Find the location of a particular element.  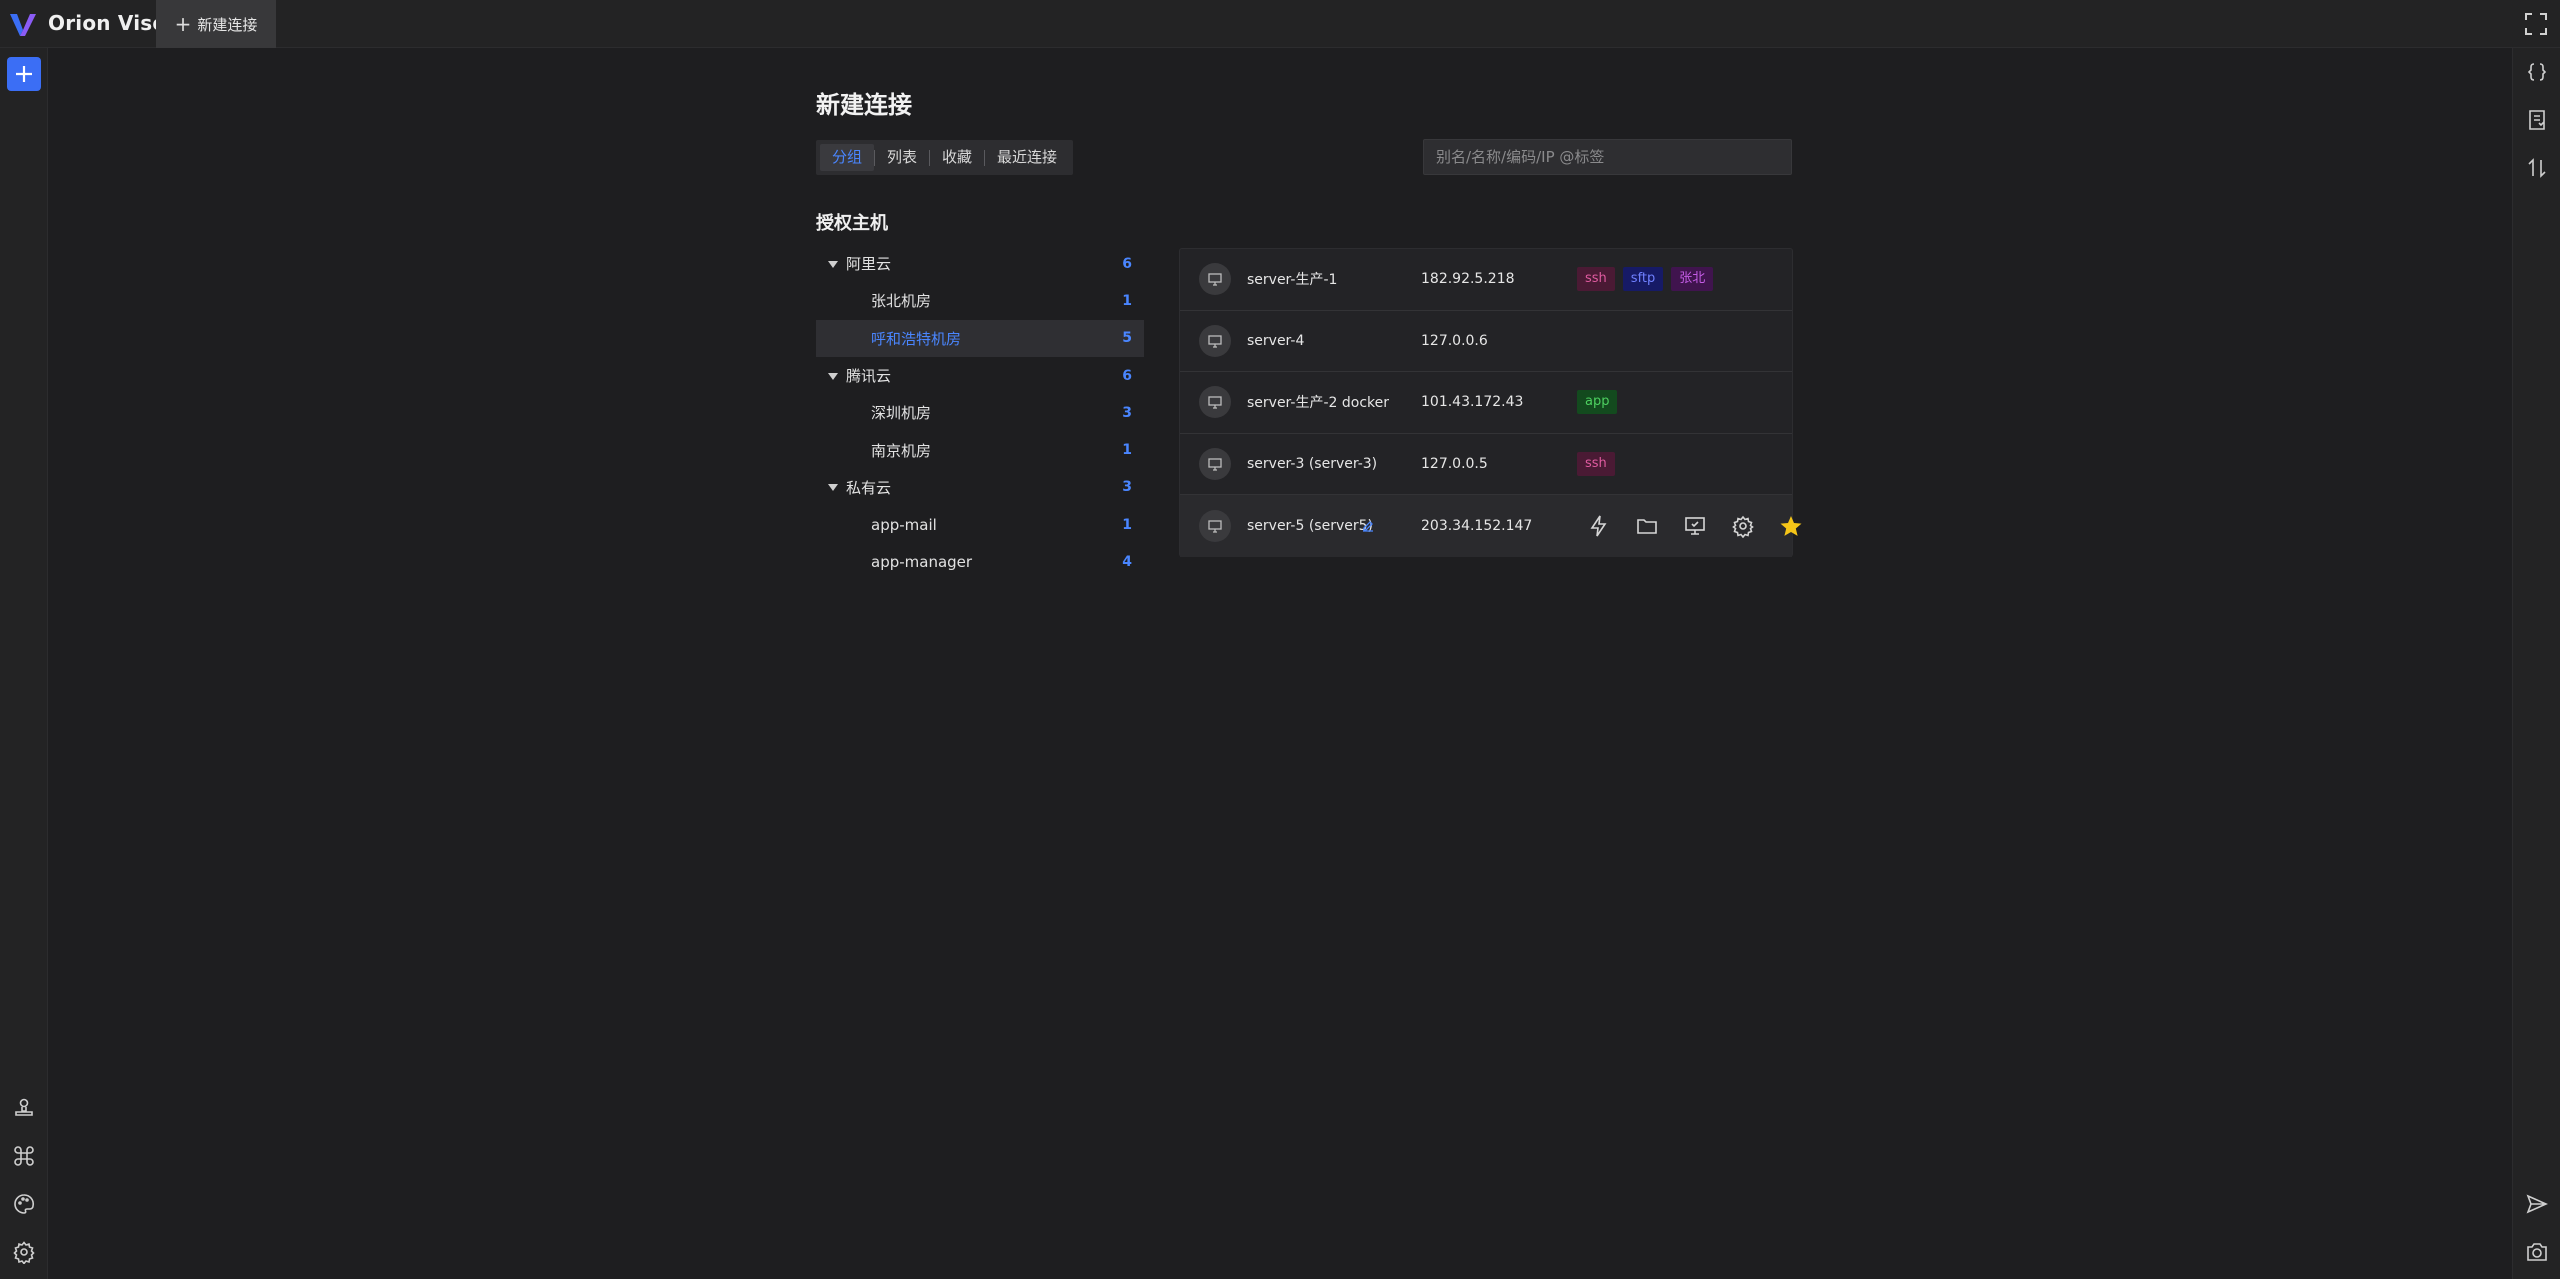

host-name: server-生产-2 docker is located at coordinates (1318, 403).